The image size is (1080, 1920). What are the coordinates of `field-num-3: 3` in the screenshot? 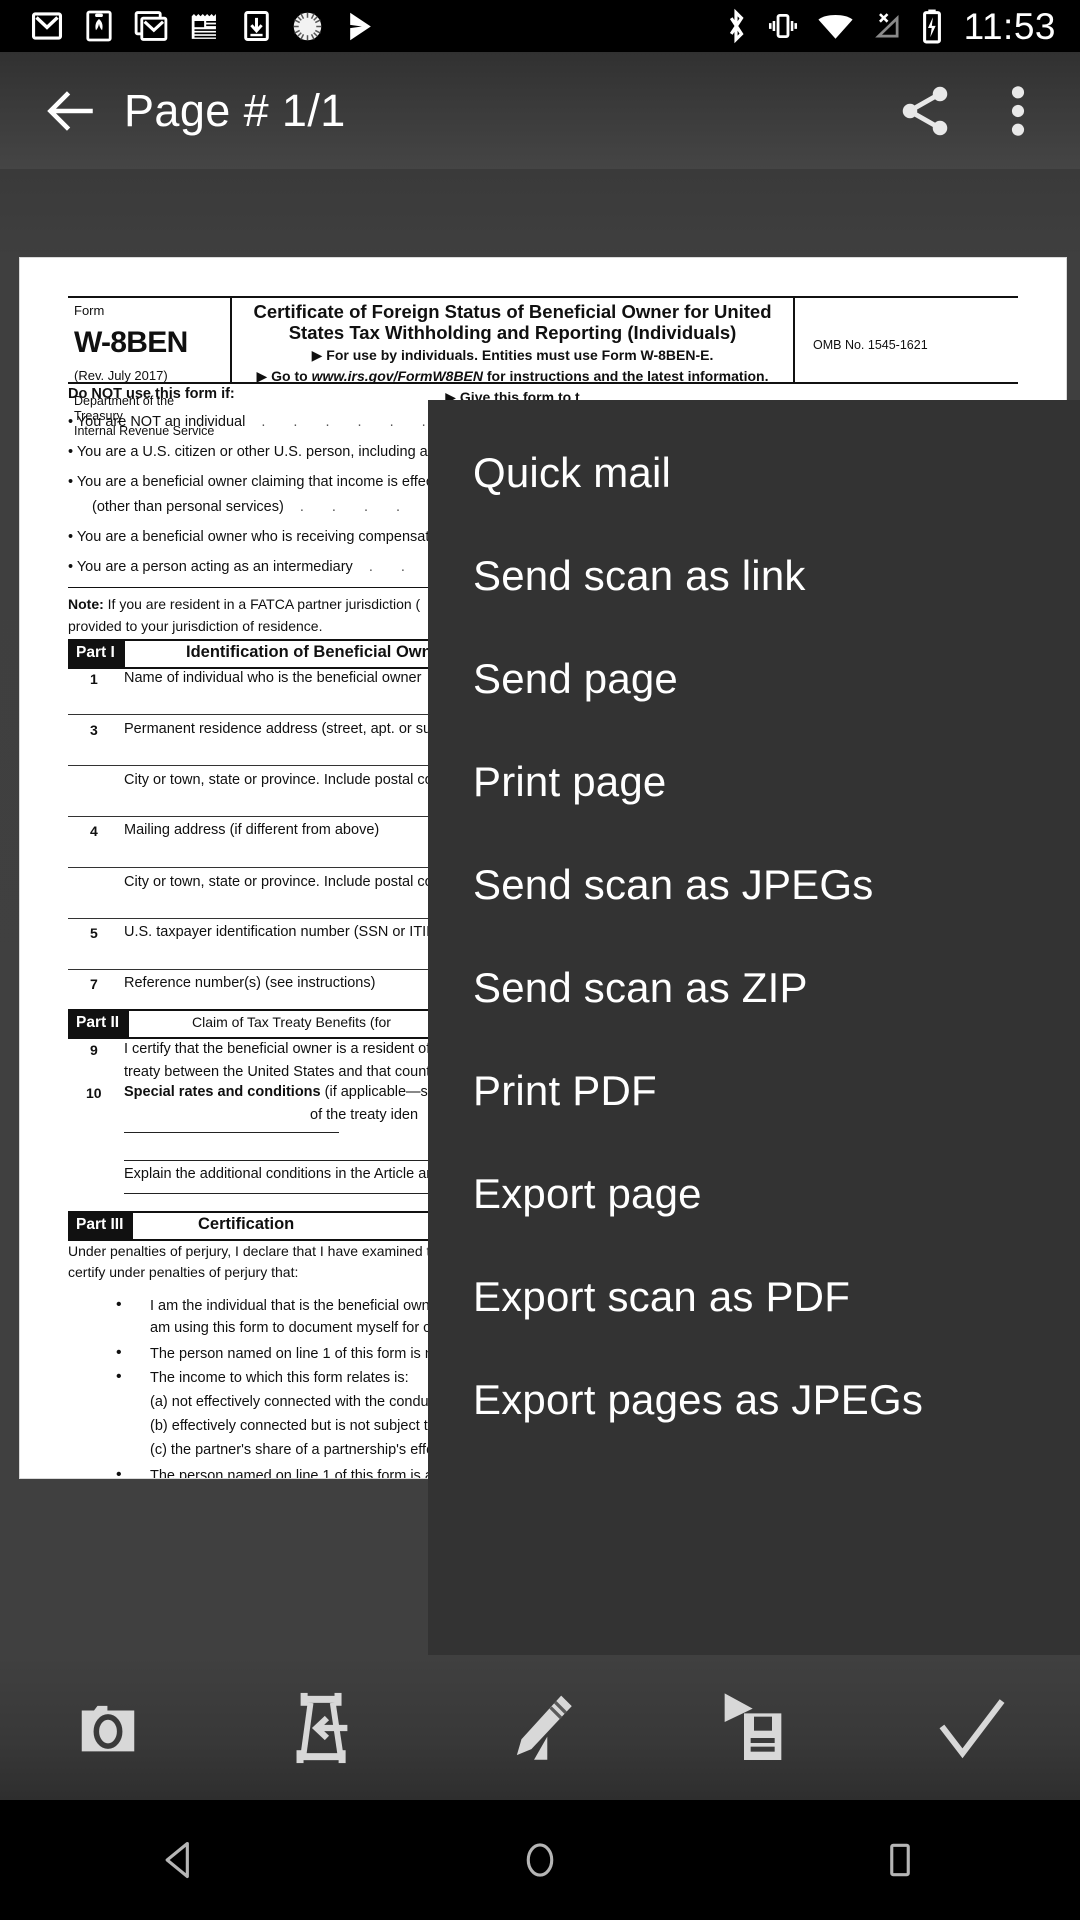 It's located at (94, 730).